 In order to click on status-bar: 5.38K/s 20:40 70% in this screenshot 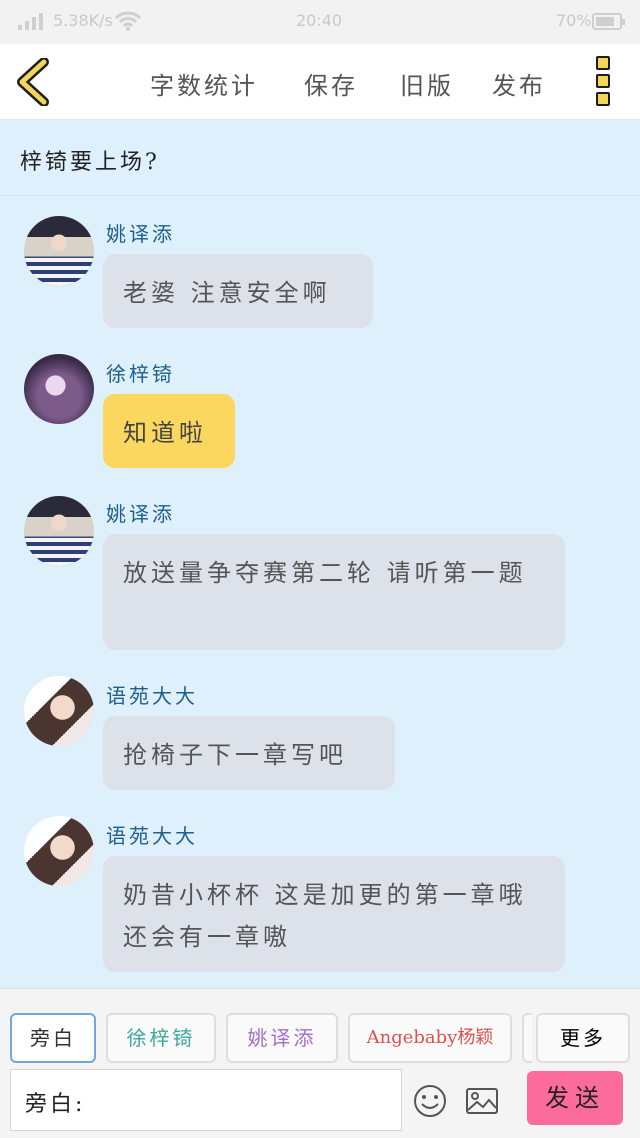, I will do `click(320, 22)`.